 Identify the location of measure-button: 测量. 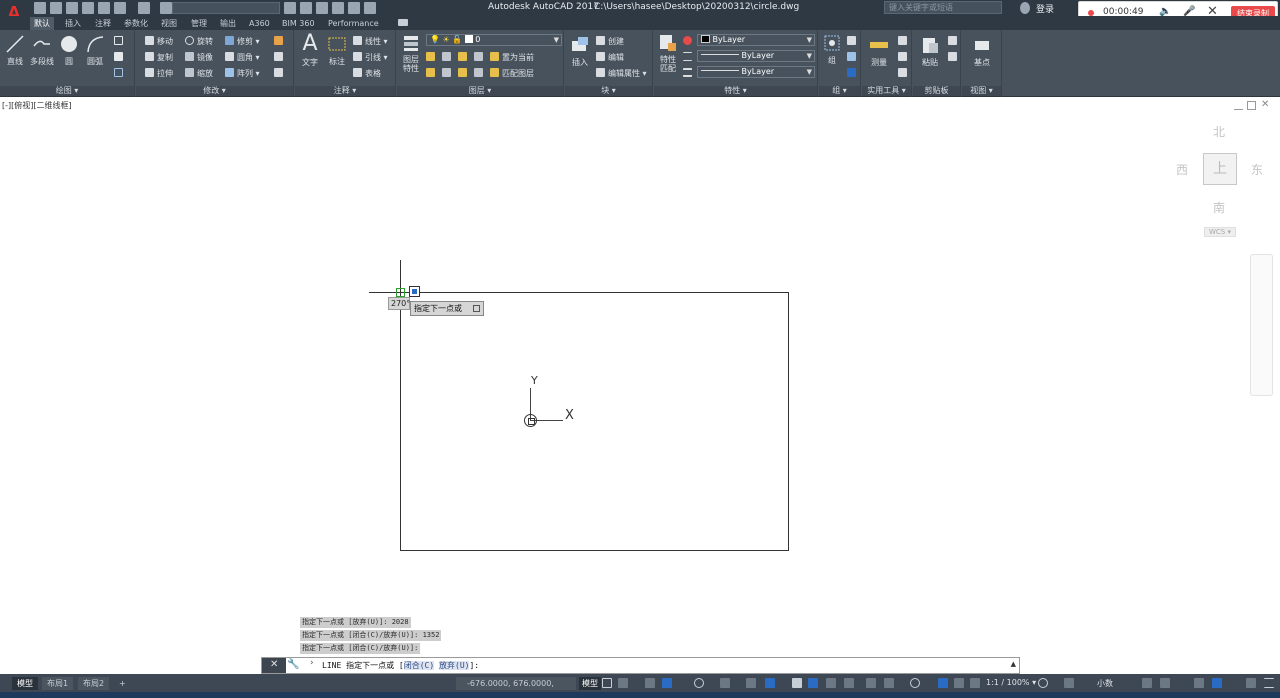
(879, 51).